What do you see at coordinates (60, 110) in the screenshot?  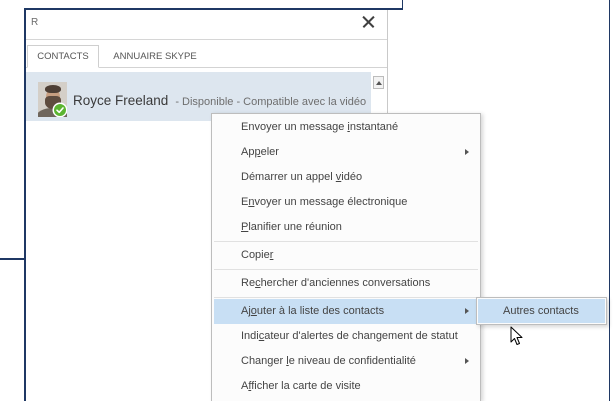 I see `presence-available-icon` at bounding box center [60, 110].